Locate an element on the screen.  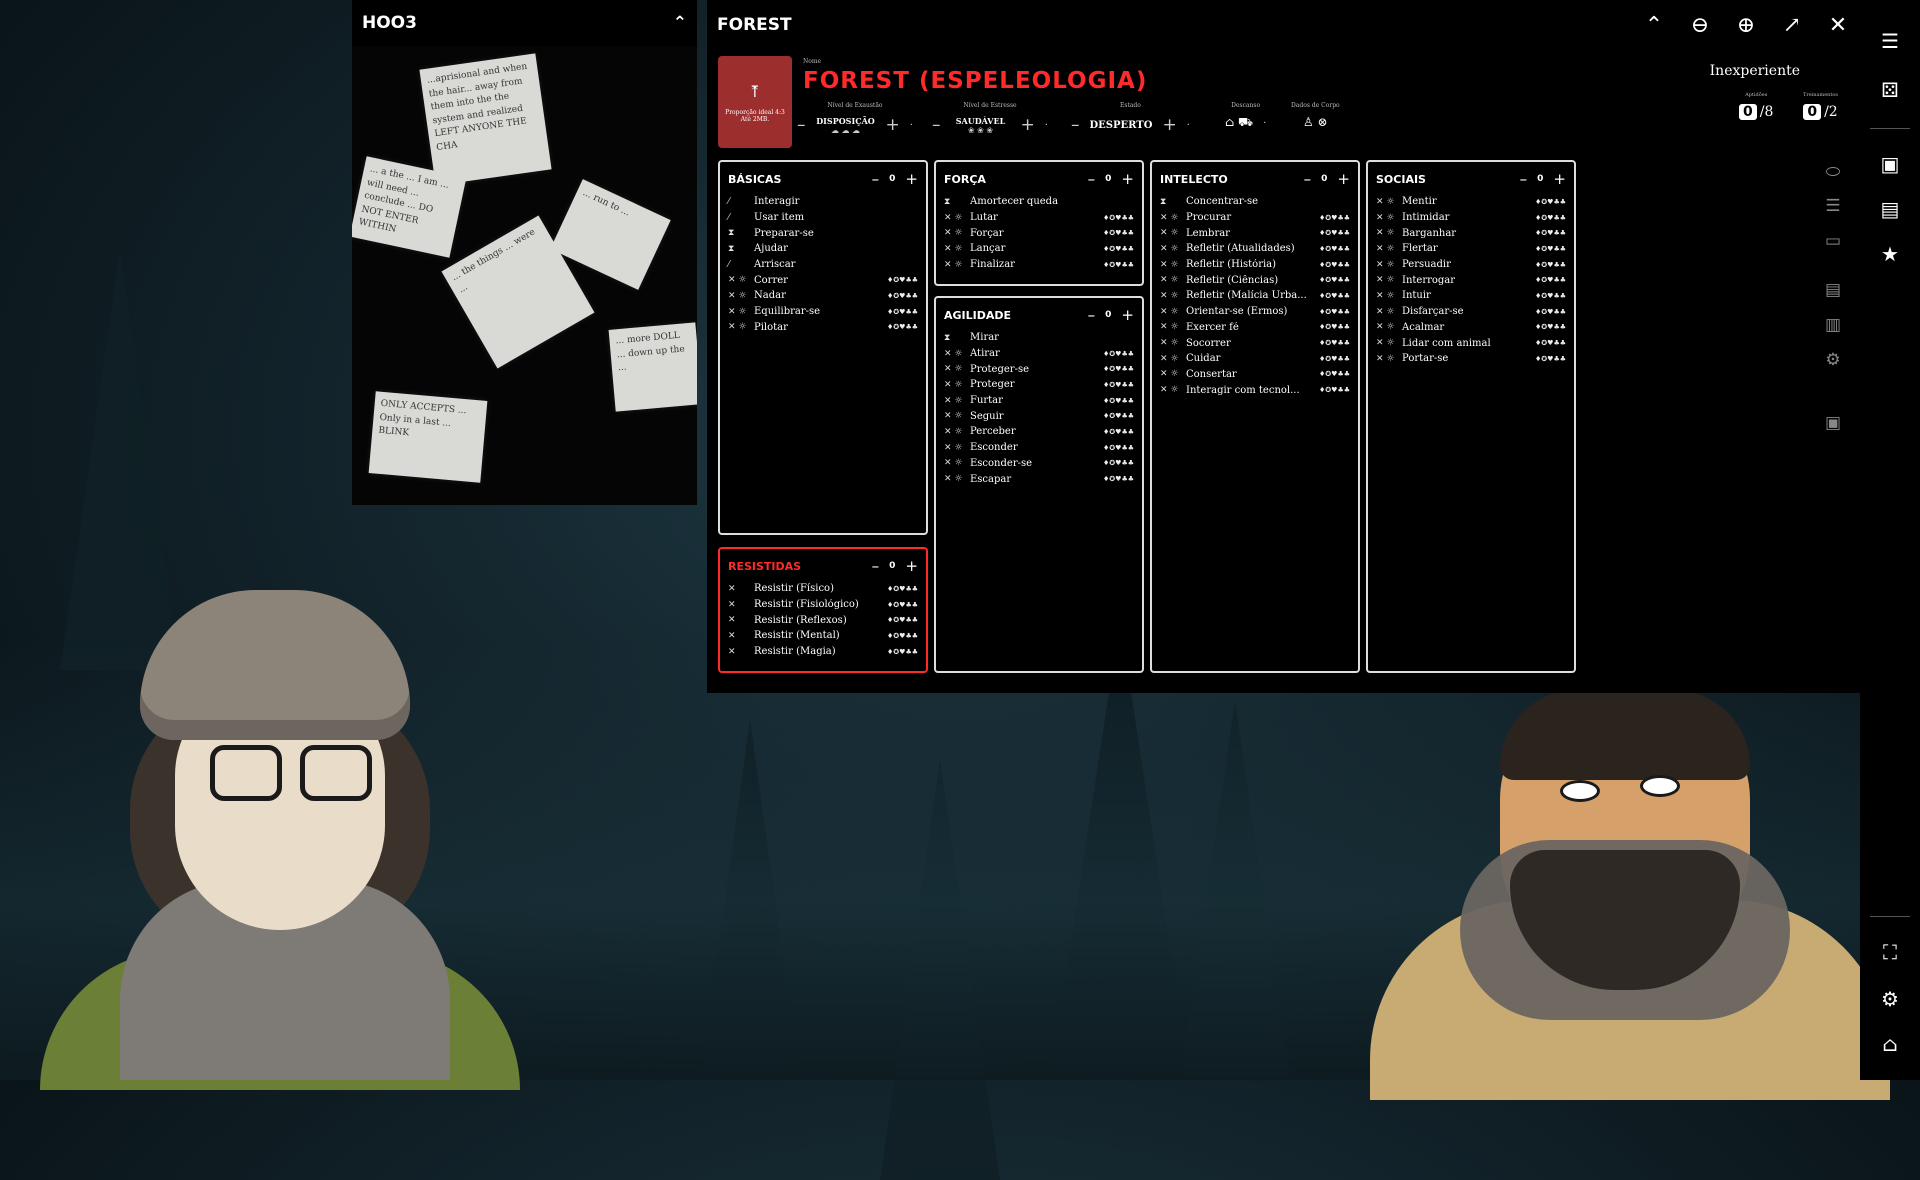
skill-row: ✕ ☼ Refletir (Atualidades) ♦✪♥♣♣ is located at coordinates (1255, 249).